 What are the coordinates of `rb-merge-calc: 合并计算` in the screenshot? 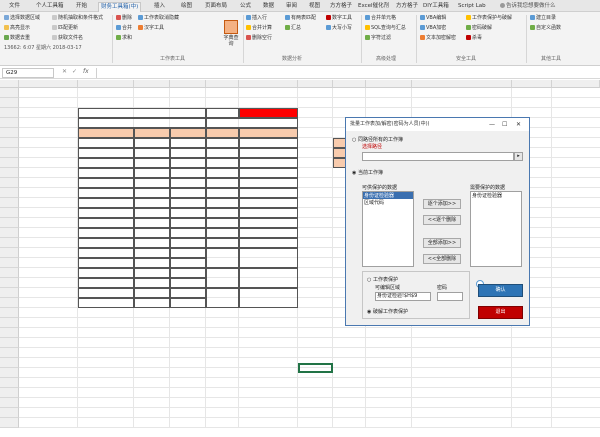 It's located at (259, 28).